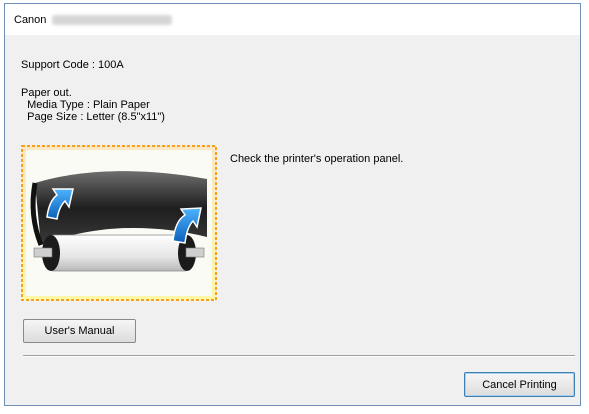  What do you see at coordinates (79, 331) in the screenshot?
I see `users-manual-button: User's Manual` at bounding box center [79, 331].